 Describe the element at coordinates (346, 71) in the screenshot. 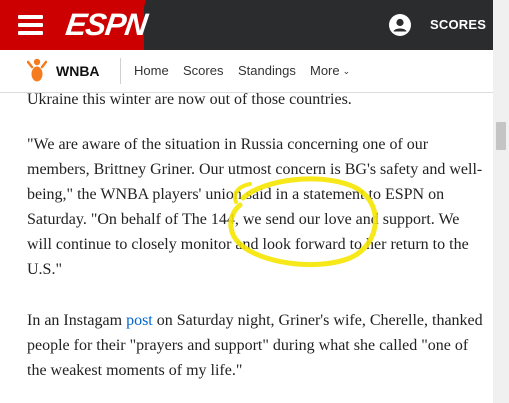

I see `chevron-down-icon: ⌄` at that location.